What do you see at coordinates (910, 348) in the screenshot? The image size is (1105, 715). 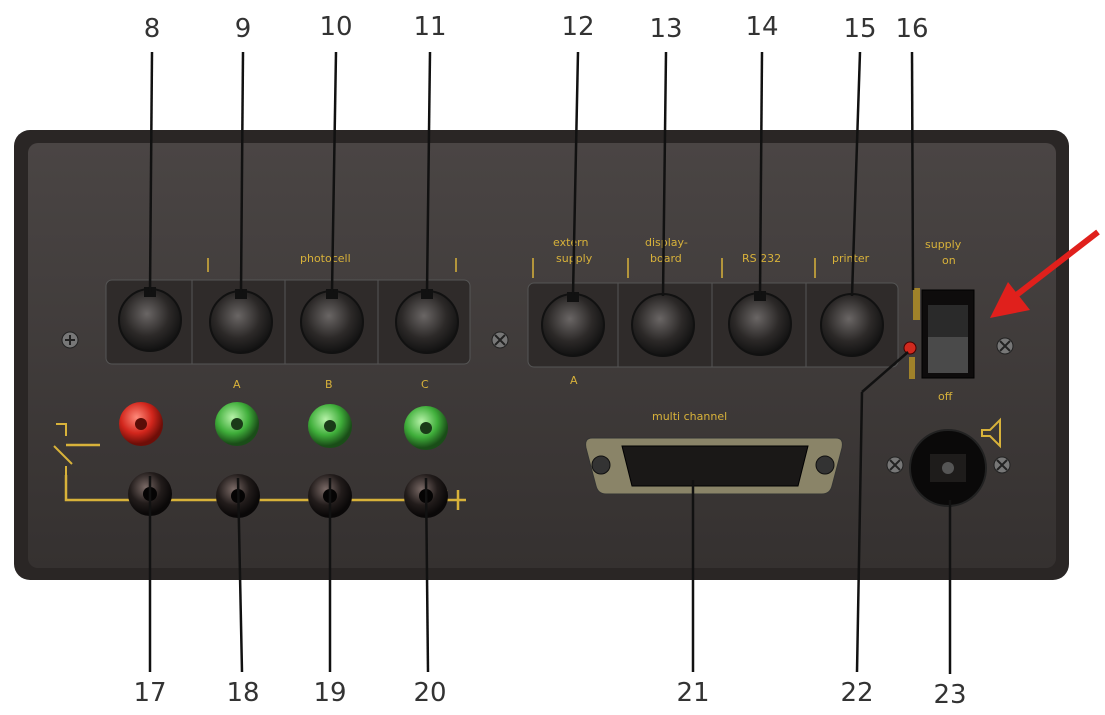 I see `led-indicator` at bounding box center [910, 348].